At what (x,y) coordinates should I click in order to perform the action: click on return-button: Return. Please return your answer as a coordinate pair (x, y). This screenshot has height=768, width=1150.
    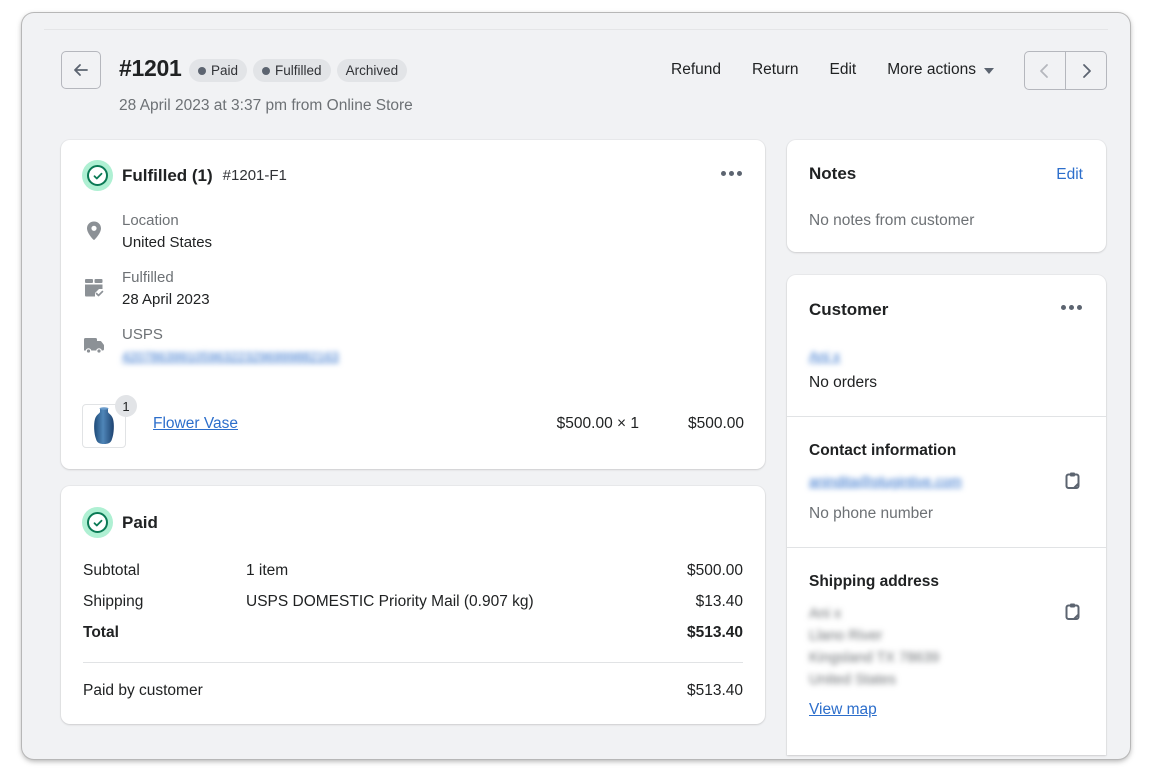
    Looking at the image, I should click on (775, 70).